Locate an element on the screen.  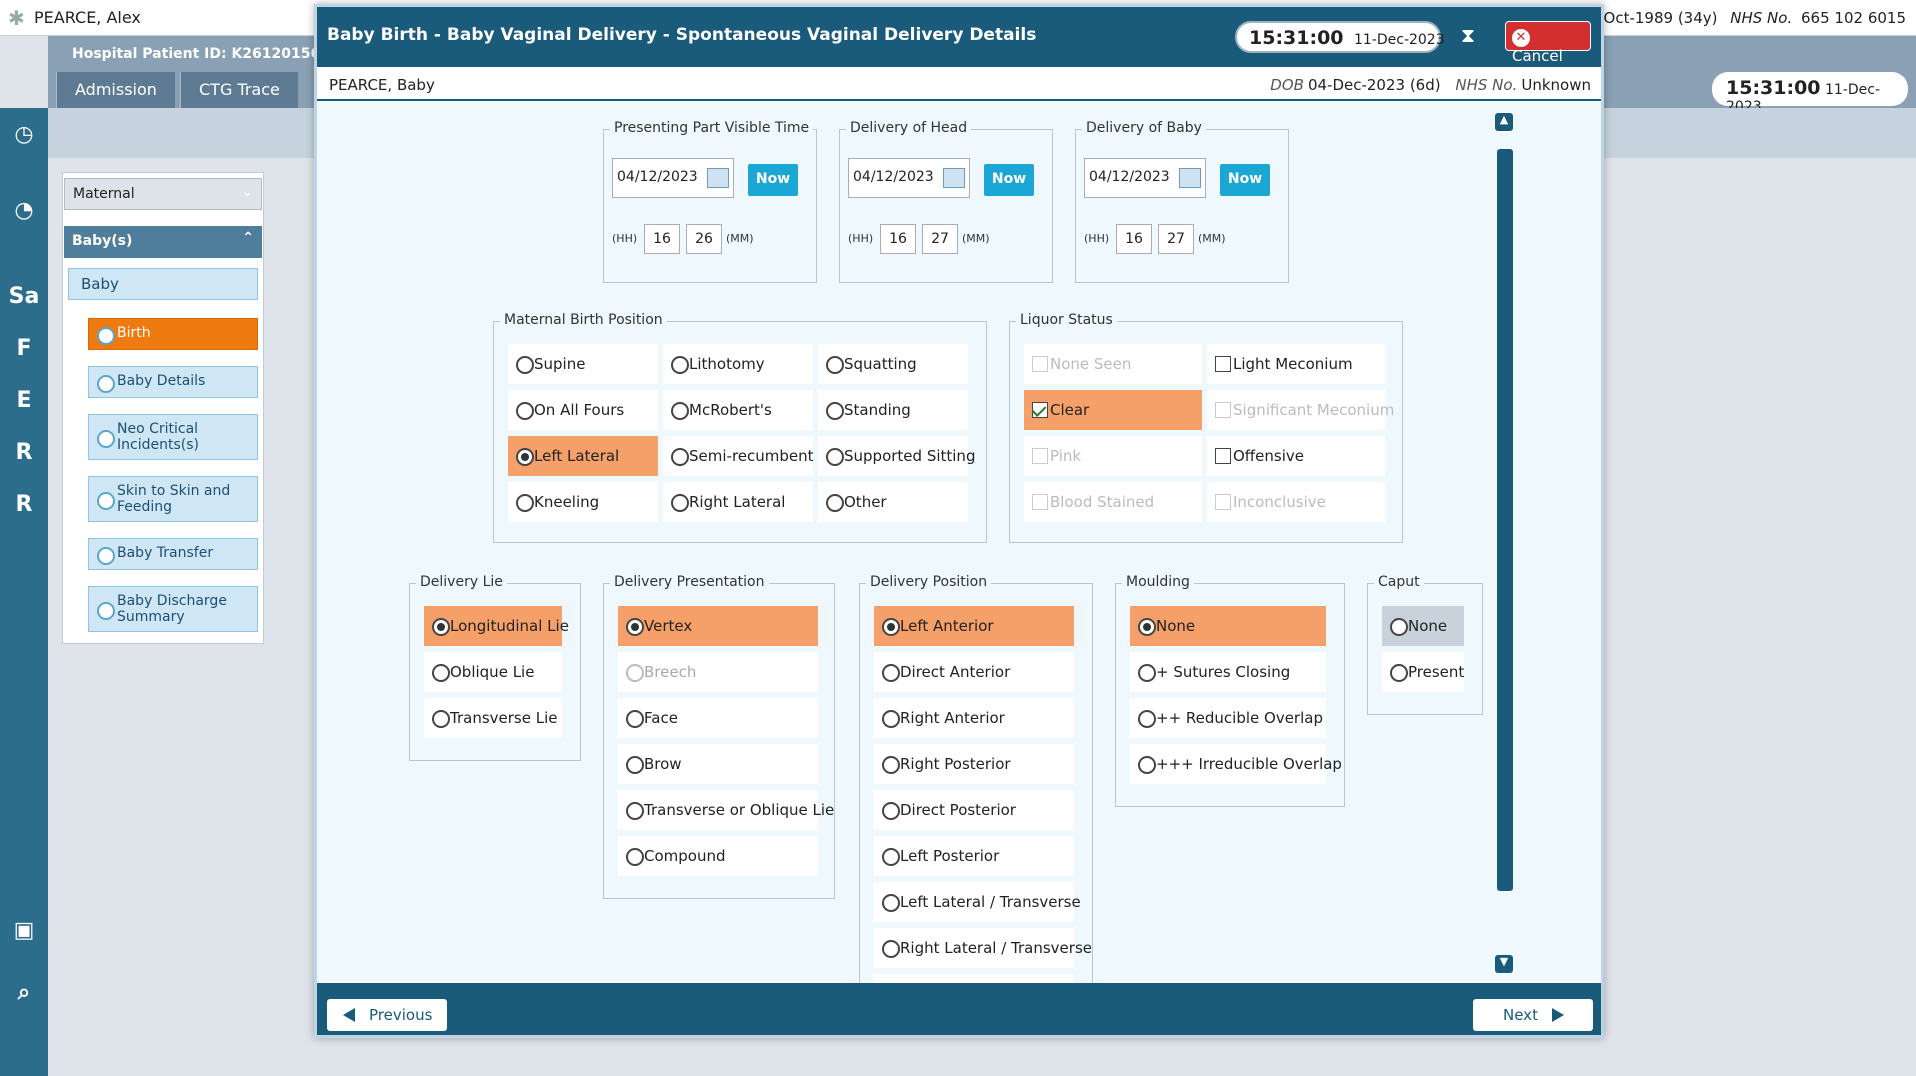
position-option-left-anterior: Left Anterior is located at coordinates (974, 626).